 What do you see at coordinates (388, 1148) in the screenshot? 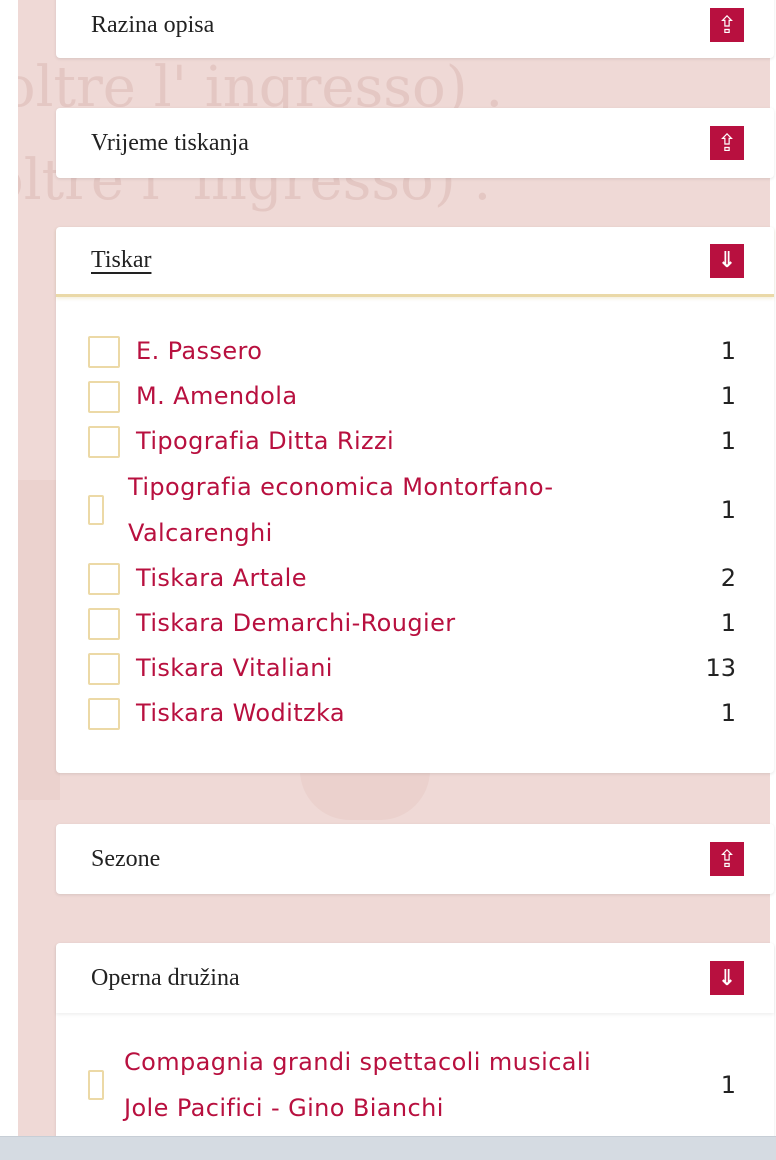
I see `browser-bottom-bar` at bounding box center [388, 1148].